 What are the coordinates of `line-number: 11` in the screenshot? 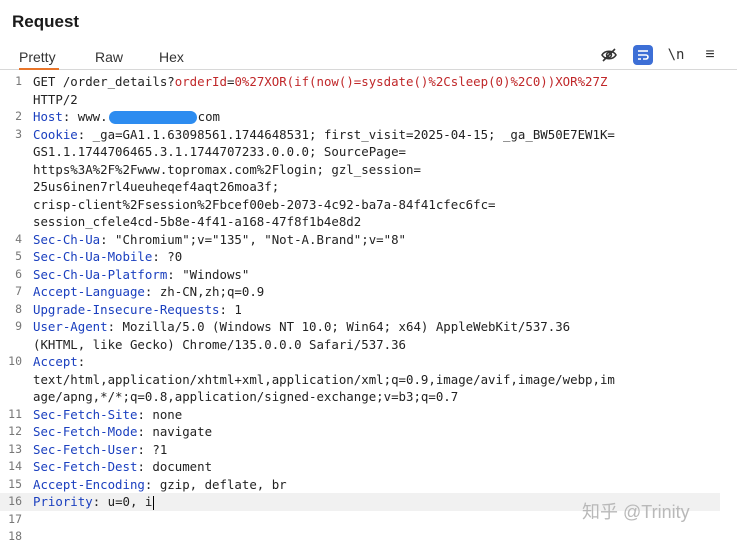 It's located at (15, 413).